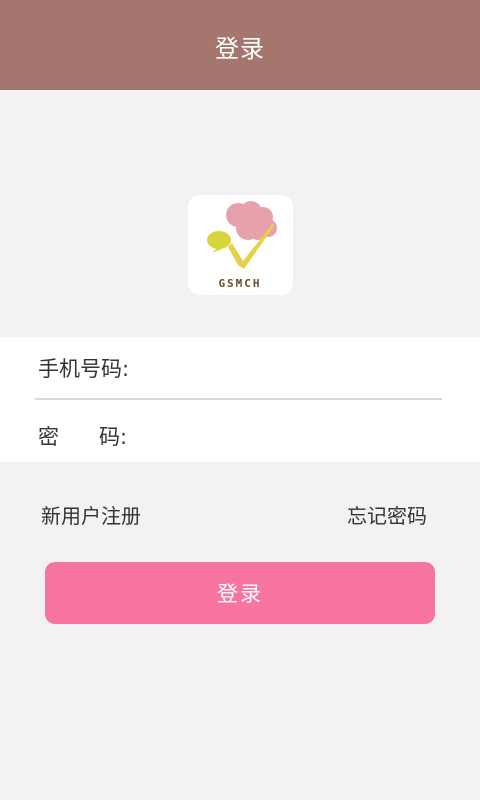 Image resolution: width=480 pixels, height=800 pixels. I want to click on phone-row: 手机号码:, so click(240, 368).